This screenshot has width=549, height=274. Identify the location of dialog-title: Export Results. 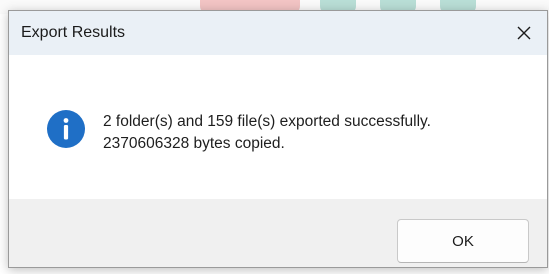
(73, 32).